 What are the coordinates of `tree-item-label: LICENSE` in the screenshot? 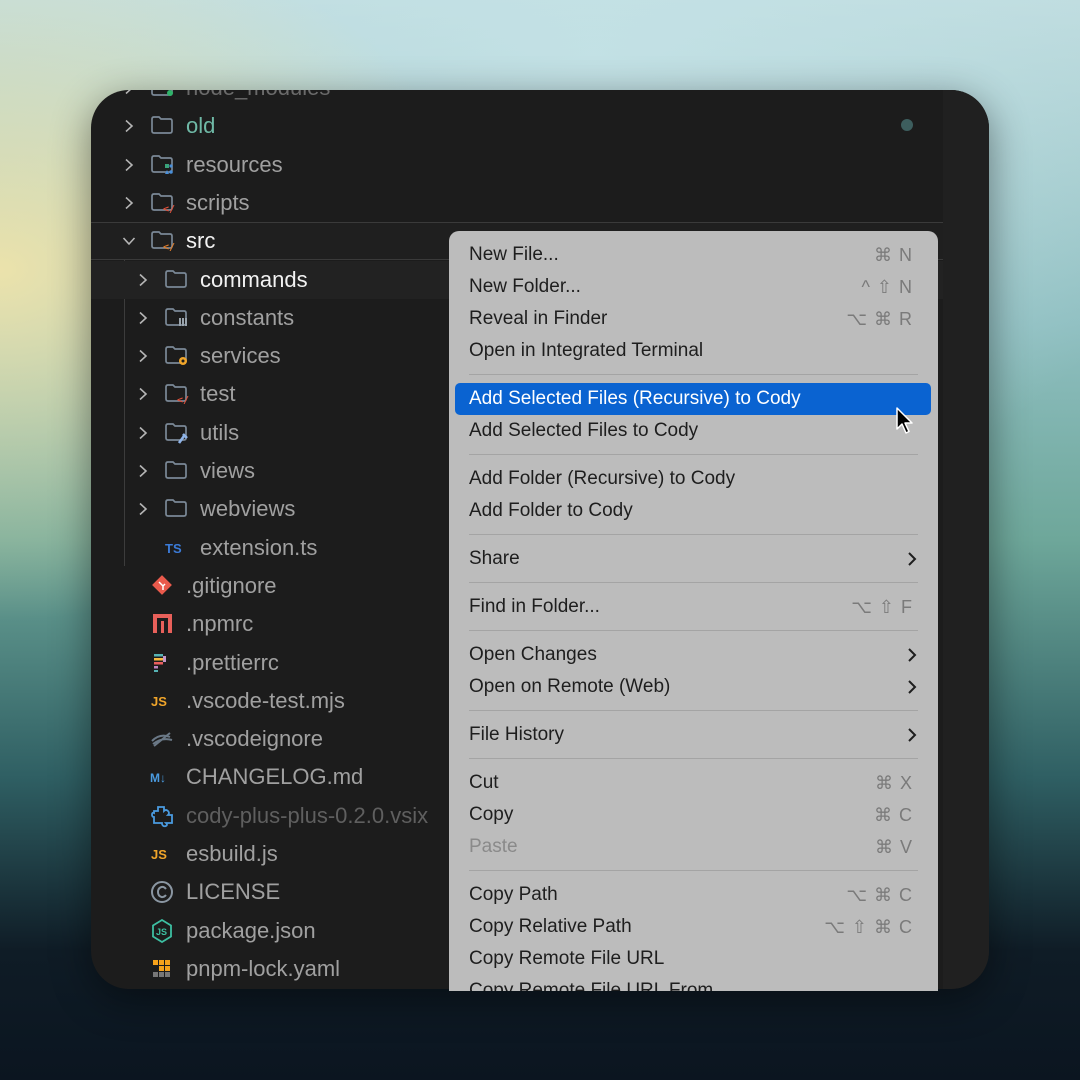 It's located at (233, 892).